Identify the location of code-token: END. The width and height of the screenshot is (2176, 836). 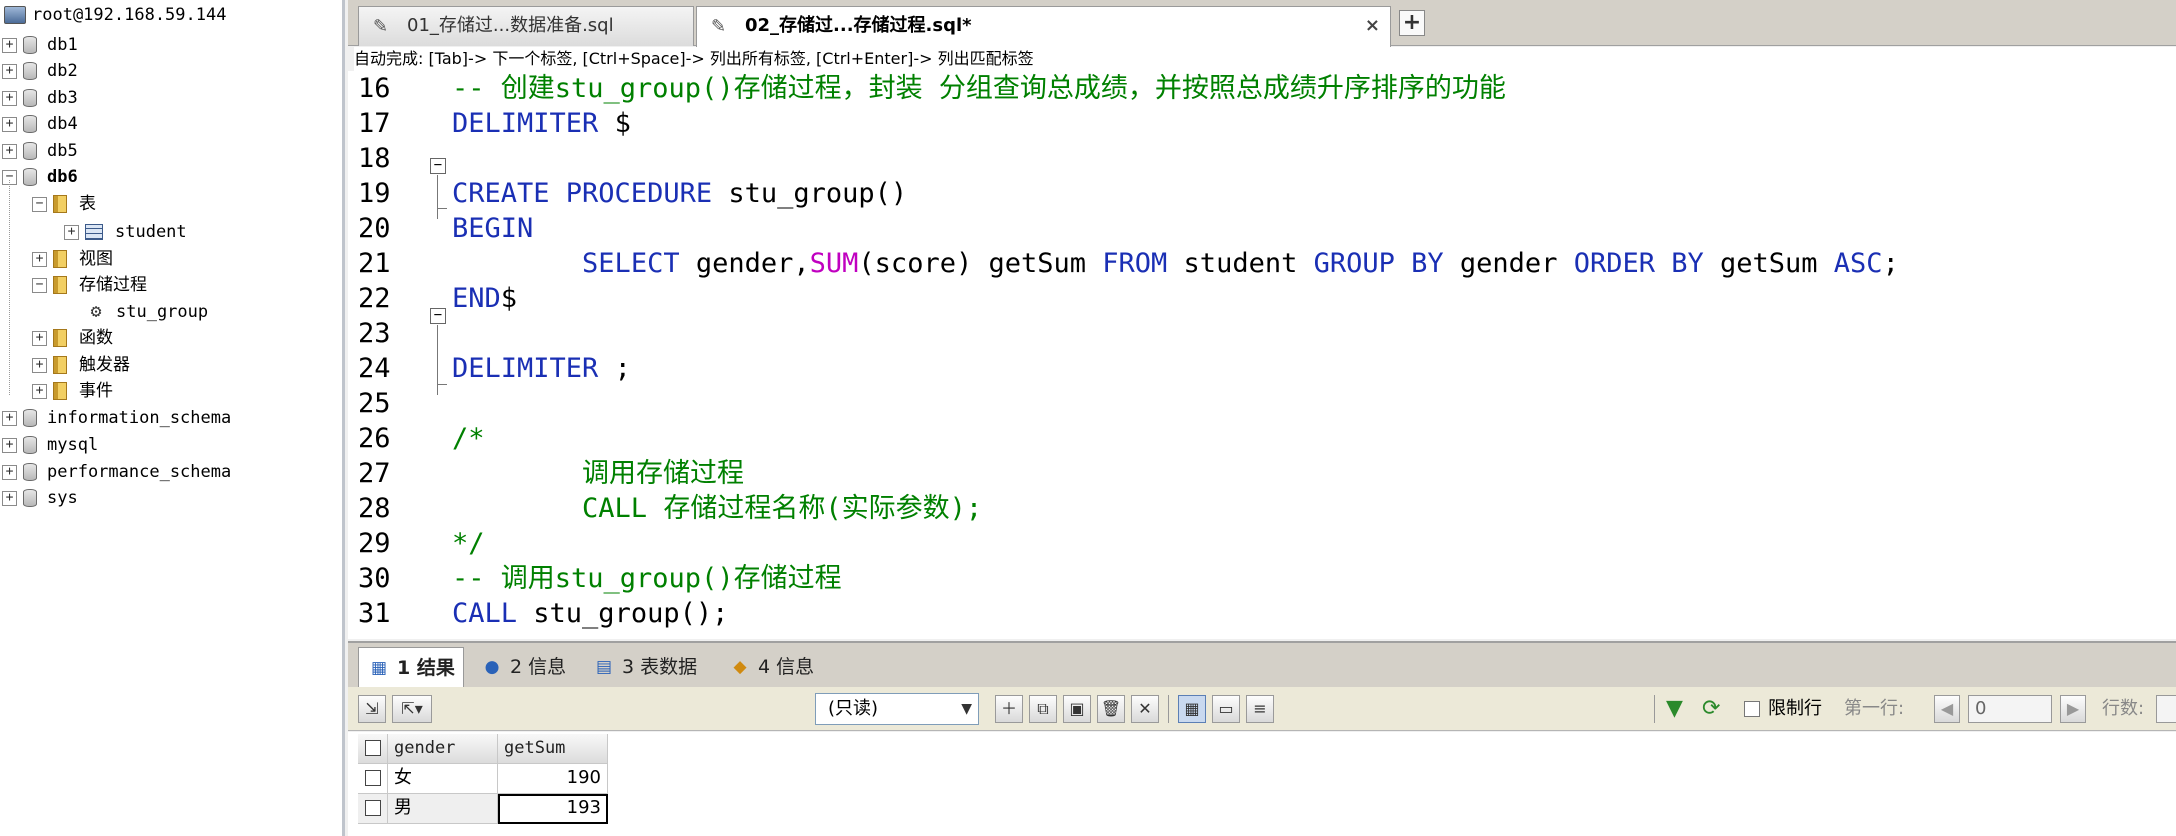
(476, 298).